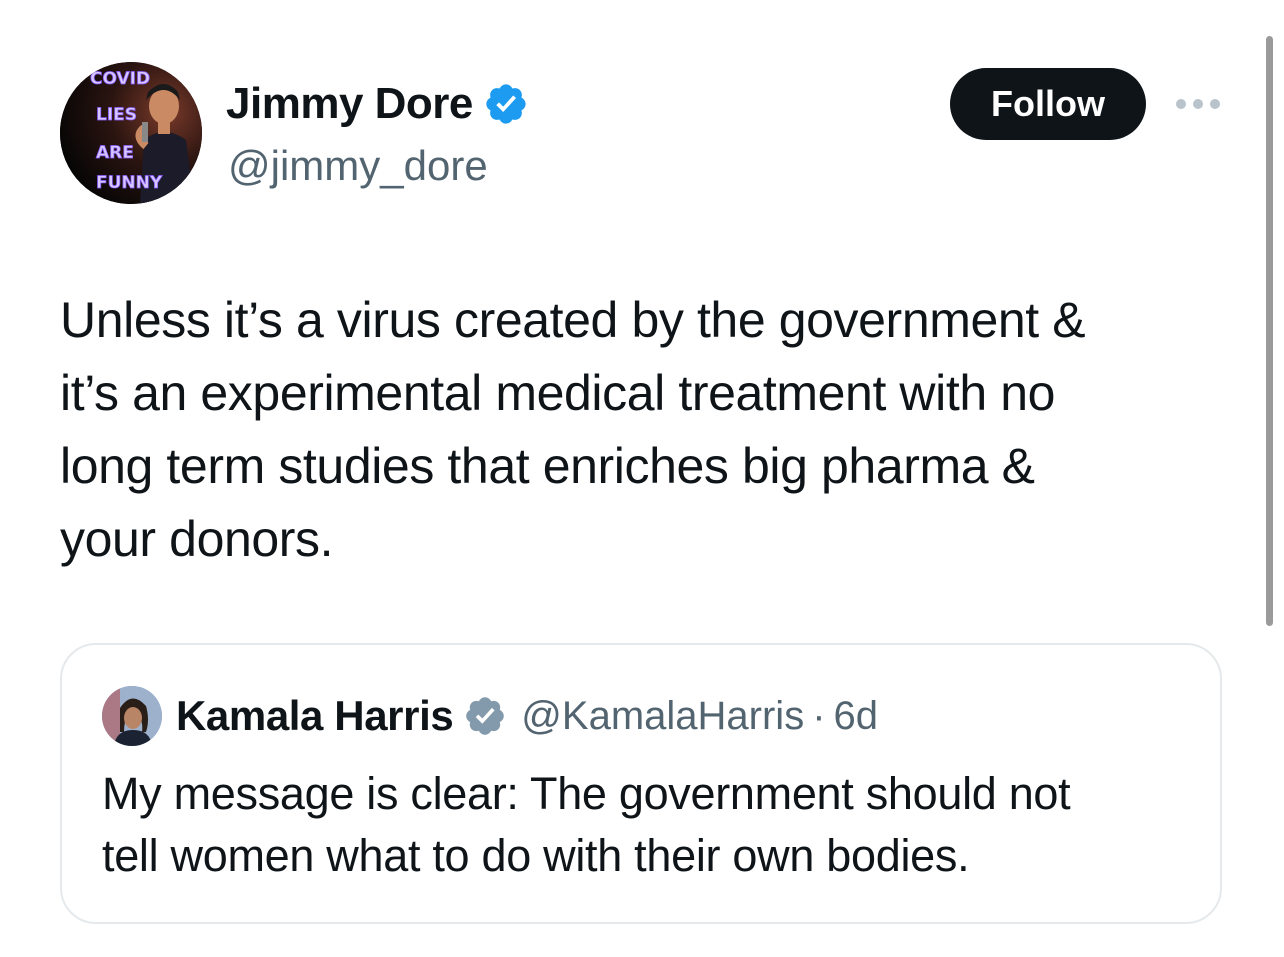  Describe the element at coordinates (856, 716) in the screenshot. I see `quoted-timestamp: 6d` at that location.